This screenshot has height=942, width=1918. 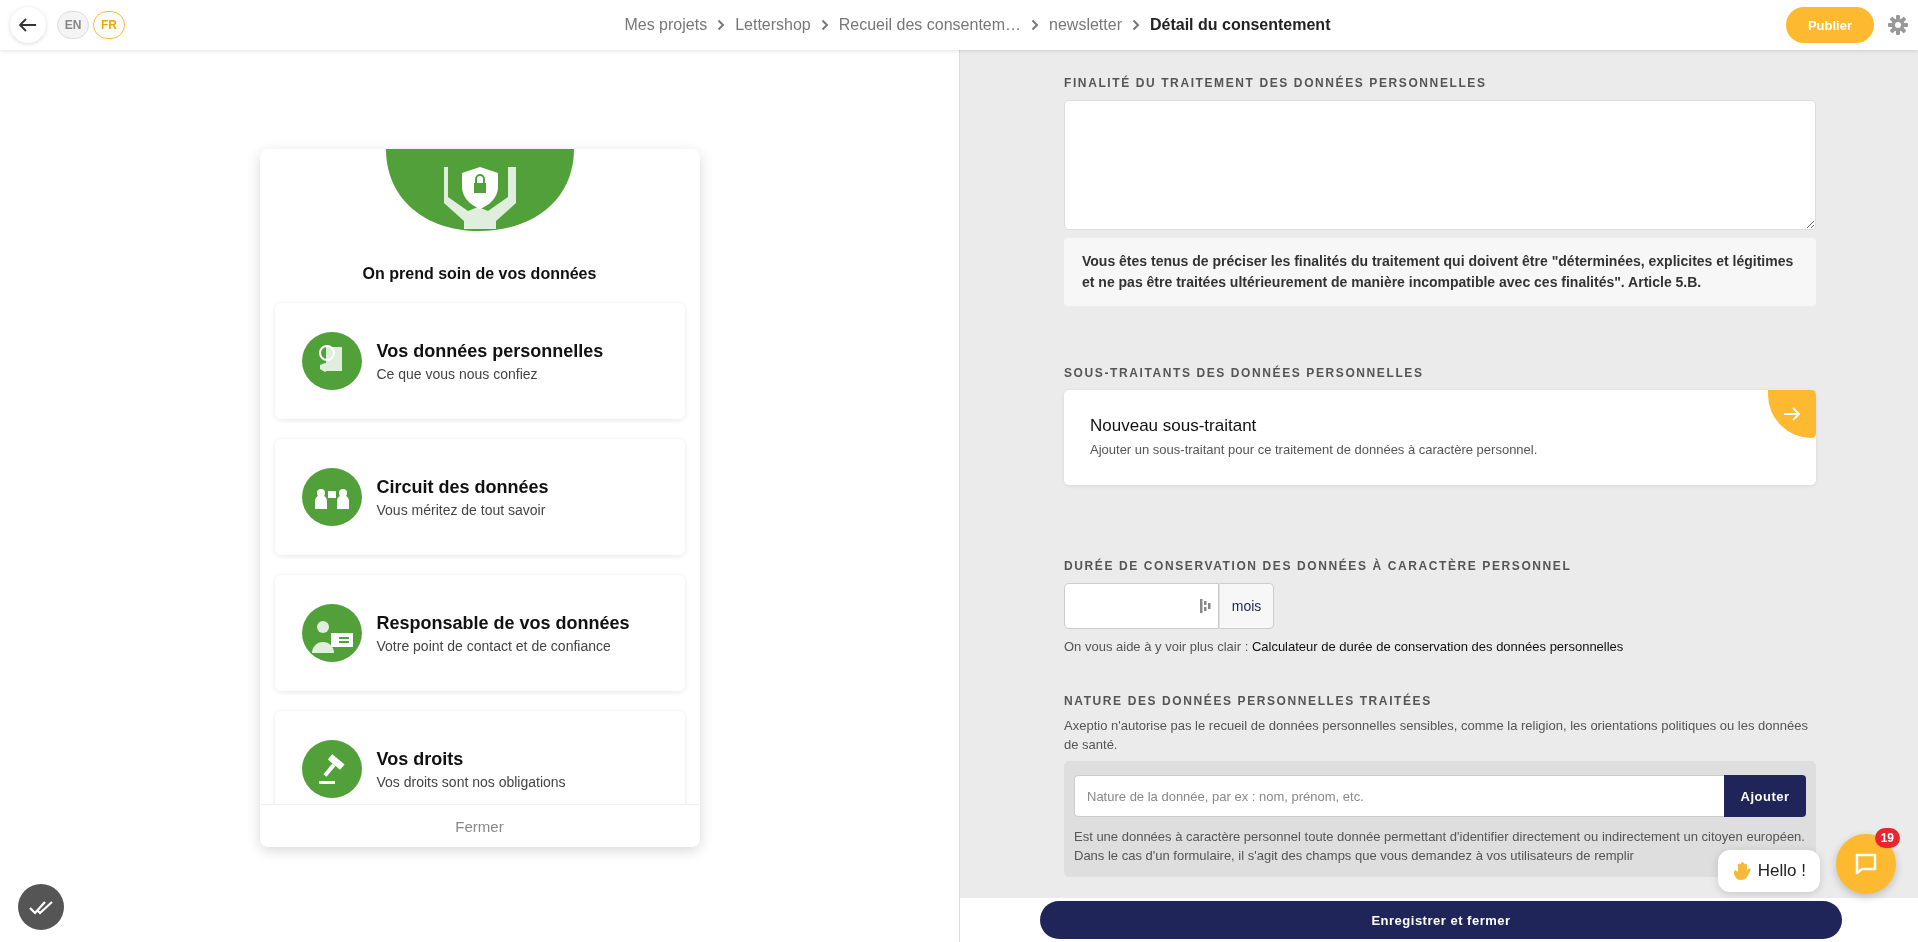 I want to click on card-subtitle: Ce que vous nous confiez, so click(x=457, y=373).